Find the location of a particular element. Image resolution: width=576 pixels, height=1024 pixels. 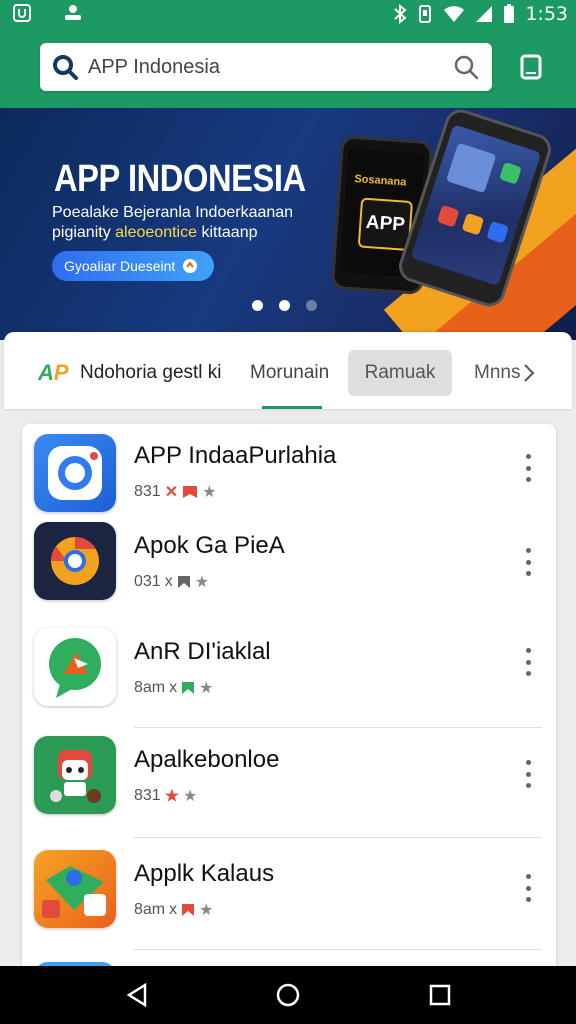

system-nav-bar is located at coordinates (288, 995).